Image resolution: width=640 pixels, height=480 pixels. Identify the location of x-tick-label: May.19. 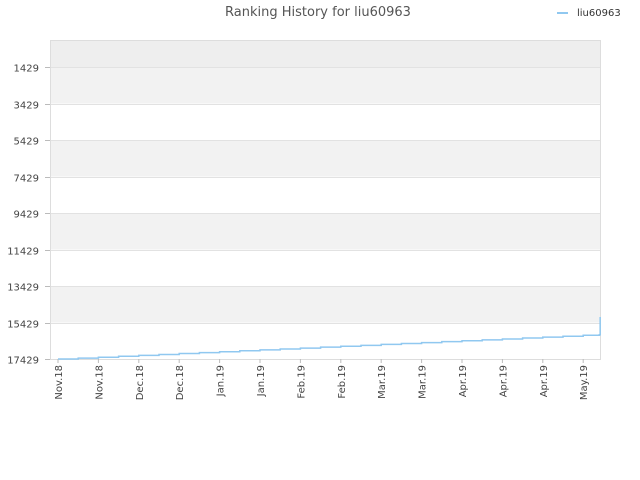
(584, 382).